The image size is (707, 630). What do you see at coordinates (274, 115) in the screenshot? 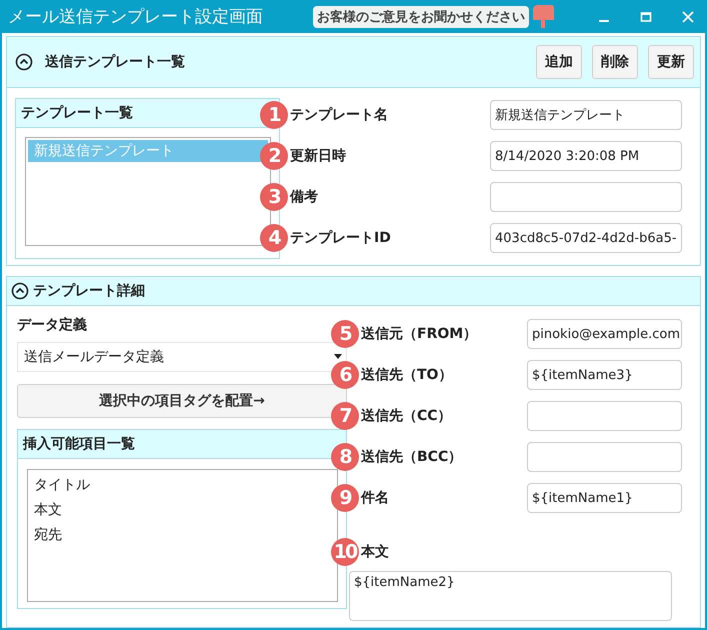
I see `number-marker: 1` at bounding box center [274, 115].